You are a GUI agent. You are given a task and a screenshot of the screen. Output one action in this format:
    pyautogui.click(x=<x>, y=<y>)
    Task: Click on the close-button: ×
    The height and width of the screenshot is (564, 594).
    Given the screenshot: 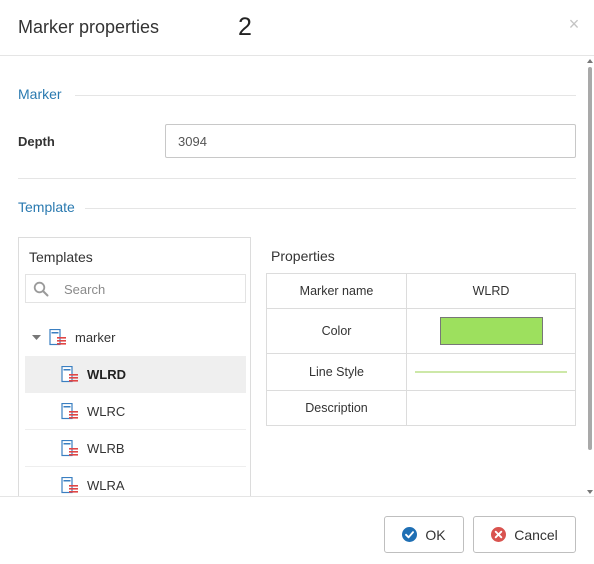 What is the action you would take?
    pyautogui.click(x=574, y=24)
    